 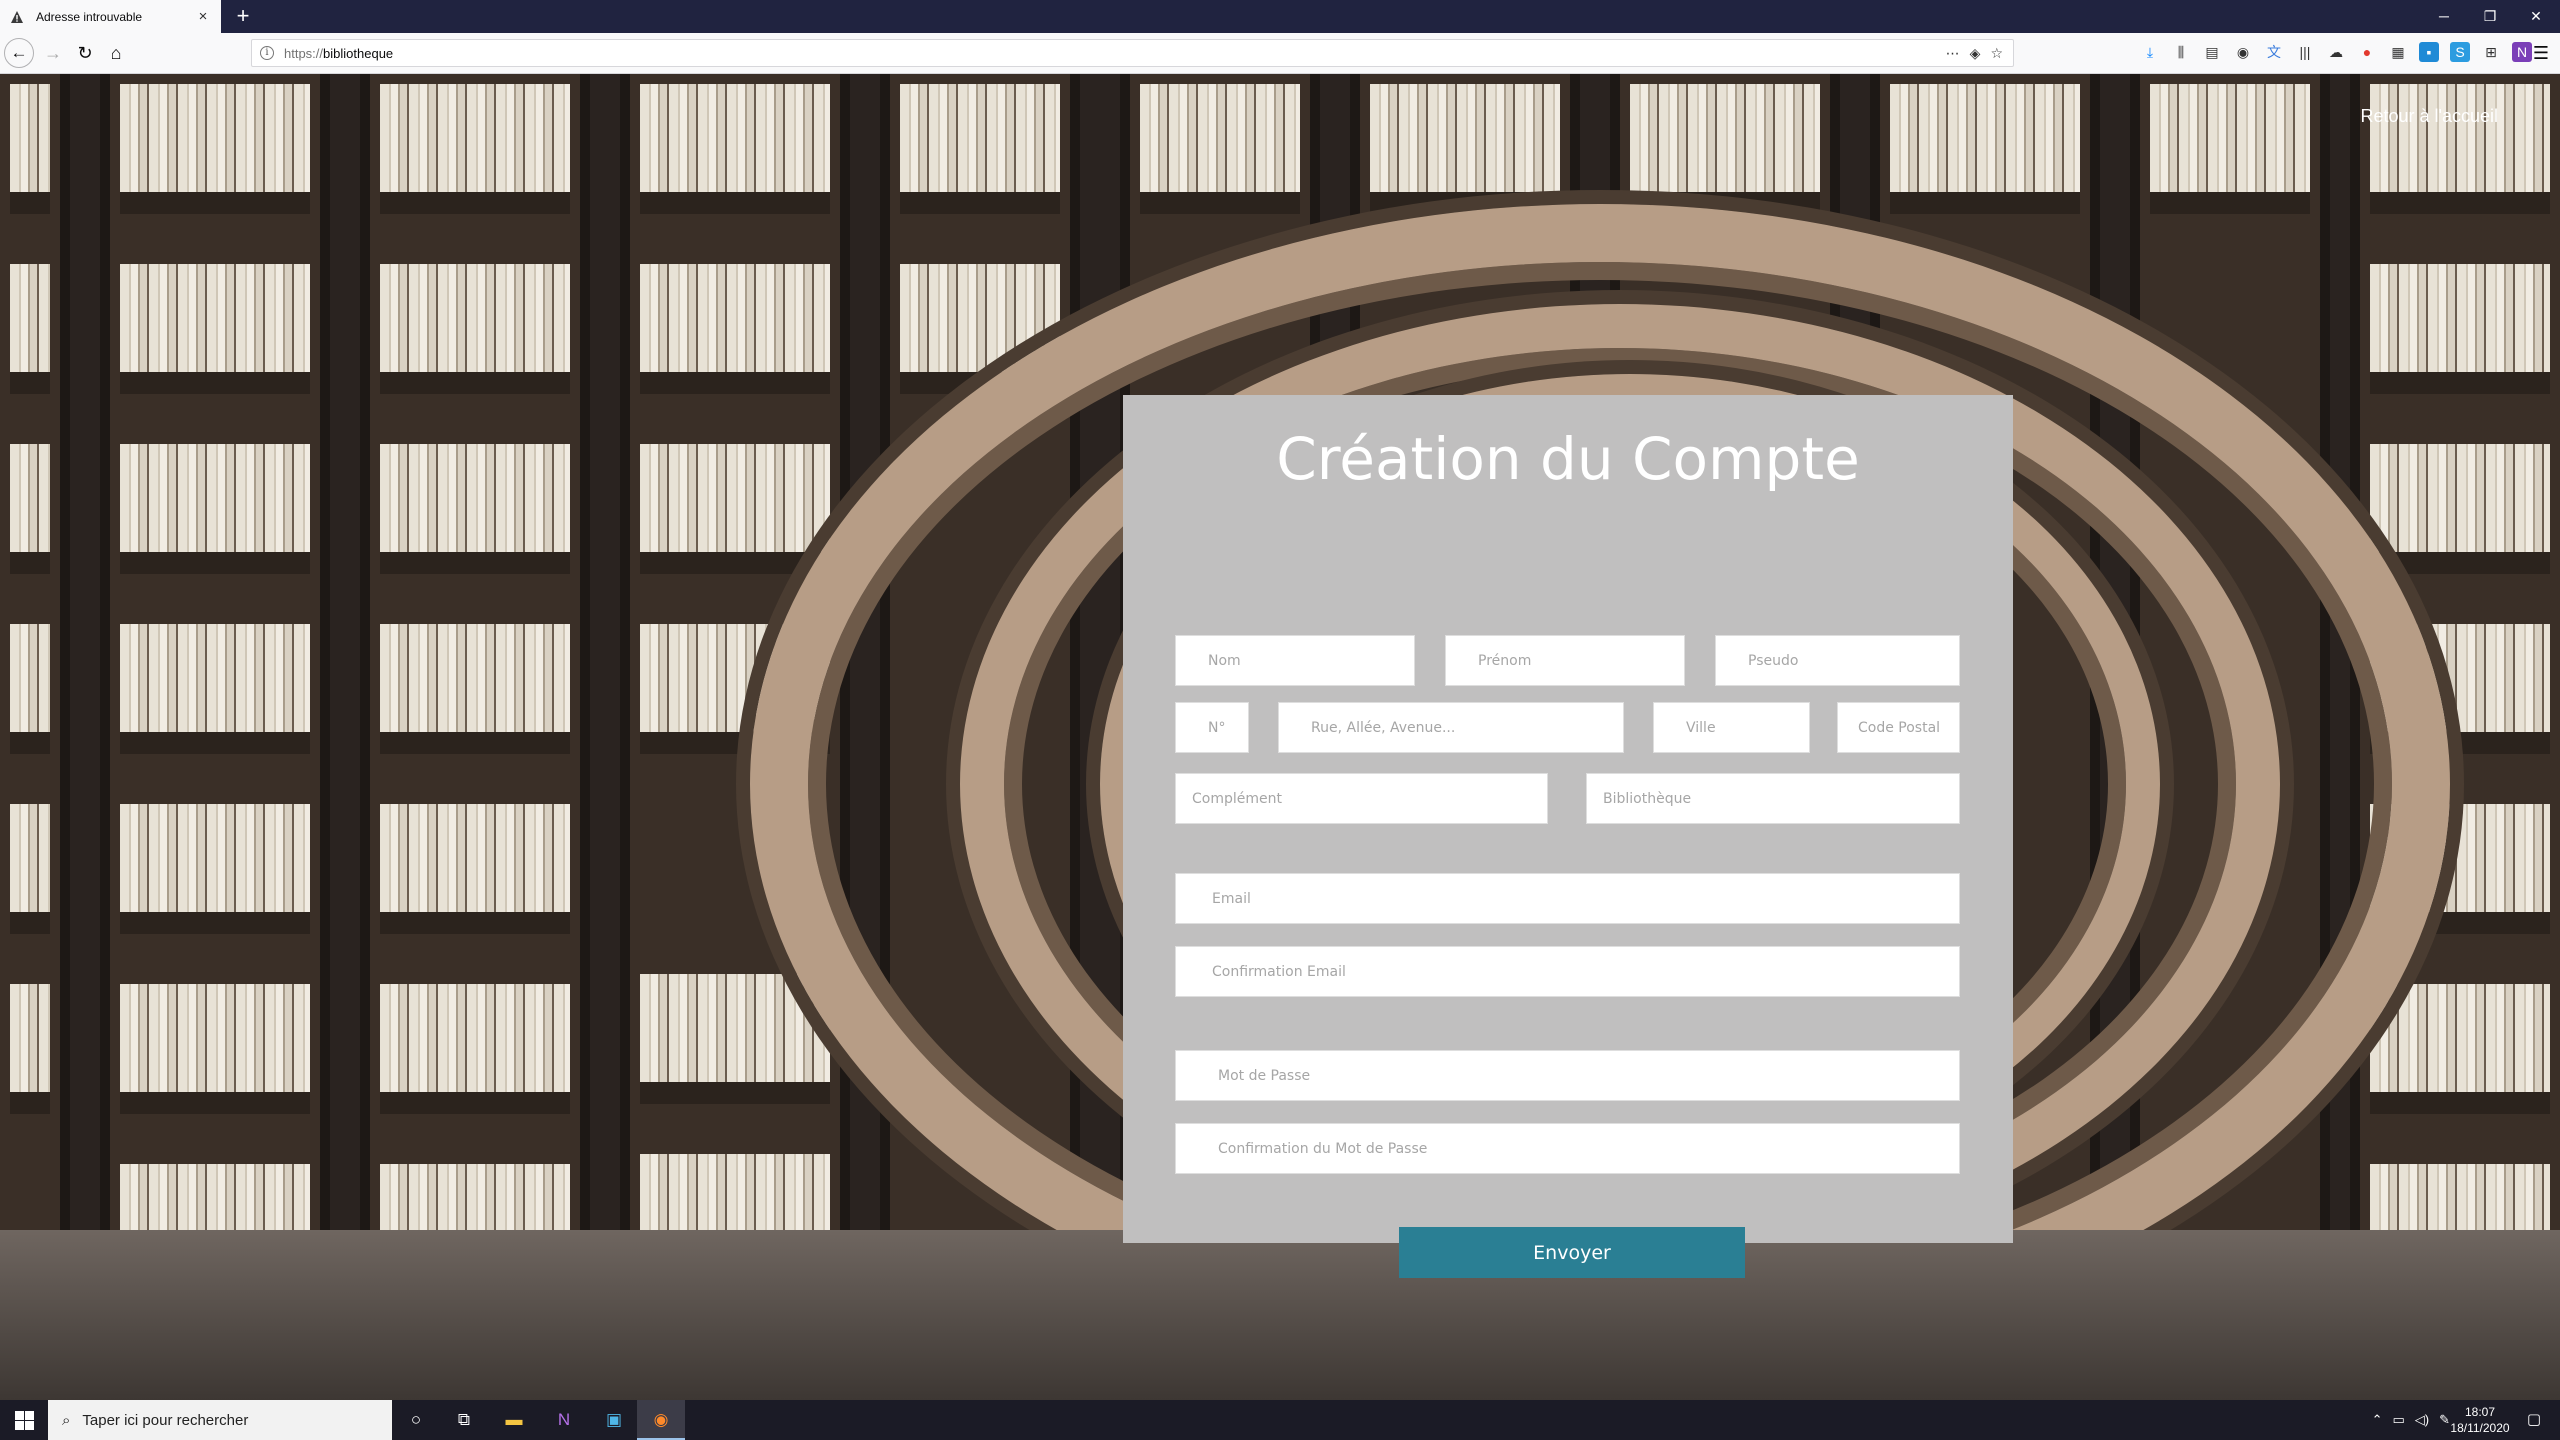 What do you see at coordinates (2490, 16) in the screenshot?
I see `restore-button: ❐` at bounding box center [2490, 16].